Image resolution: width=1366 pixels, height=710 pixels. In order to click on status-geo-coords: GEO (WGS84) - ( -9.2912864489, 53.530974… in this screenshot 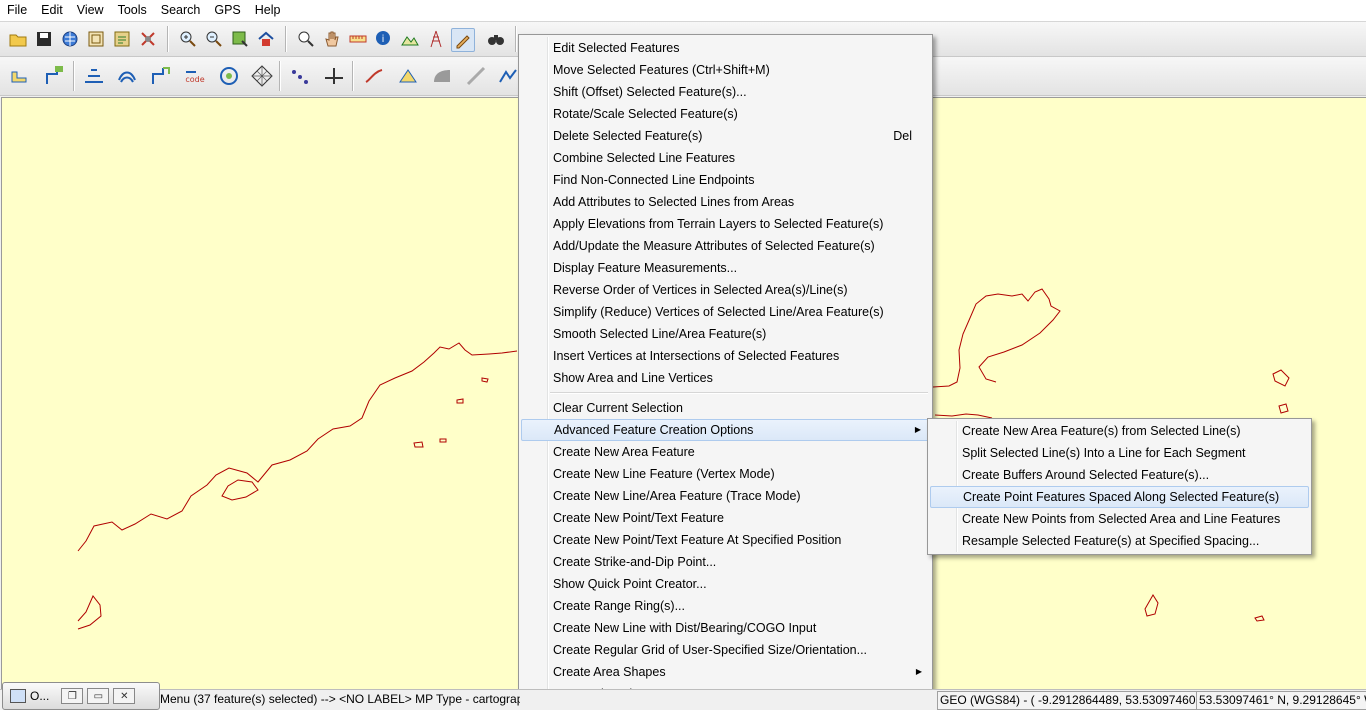, I will do `click(1067, 700)`.